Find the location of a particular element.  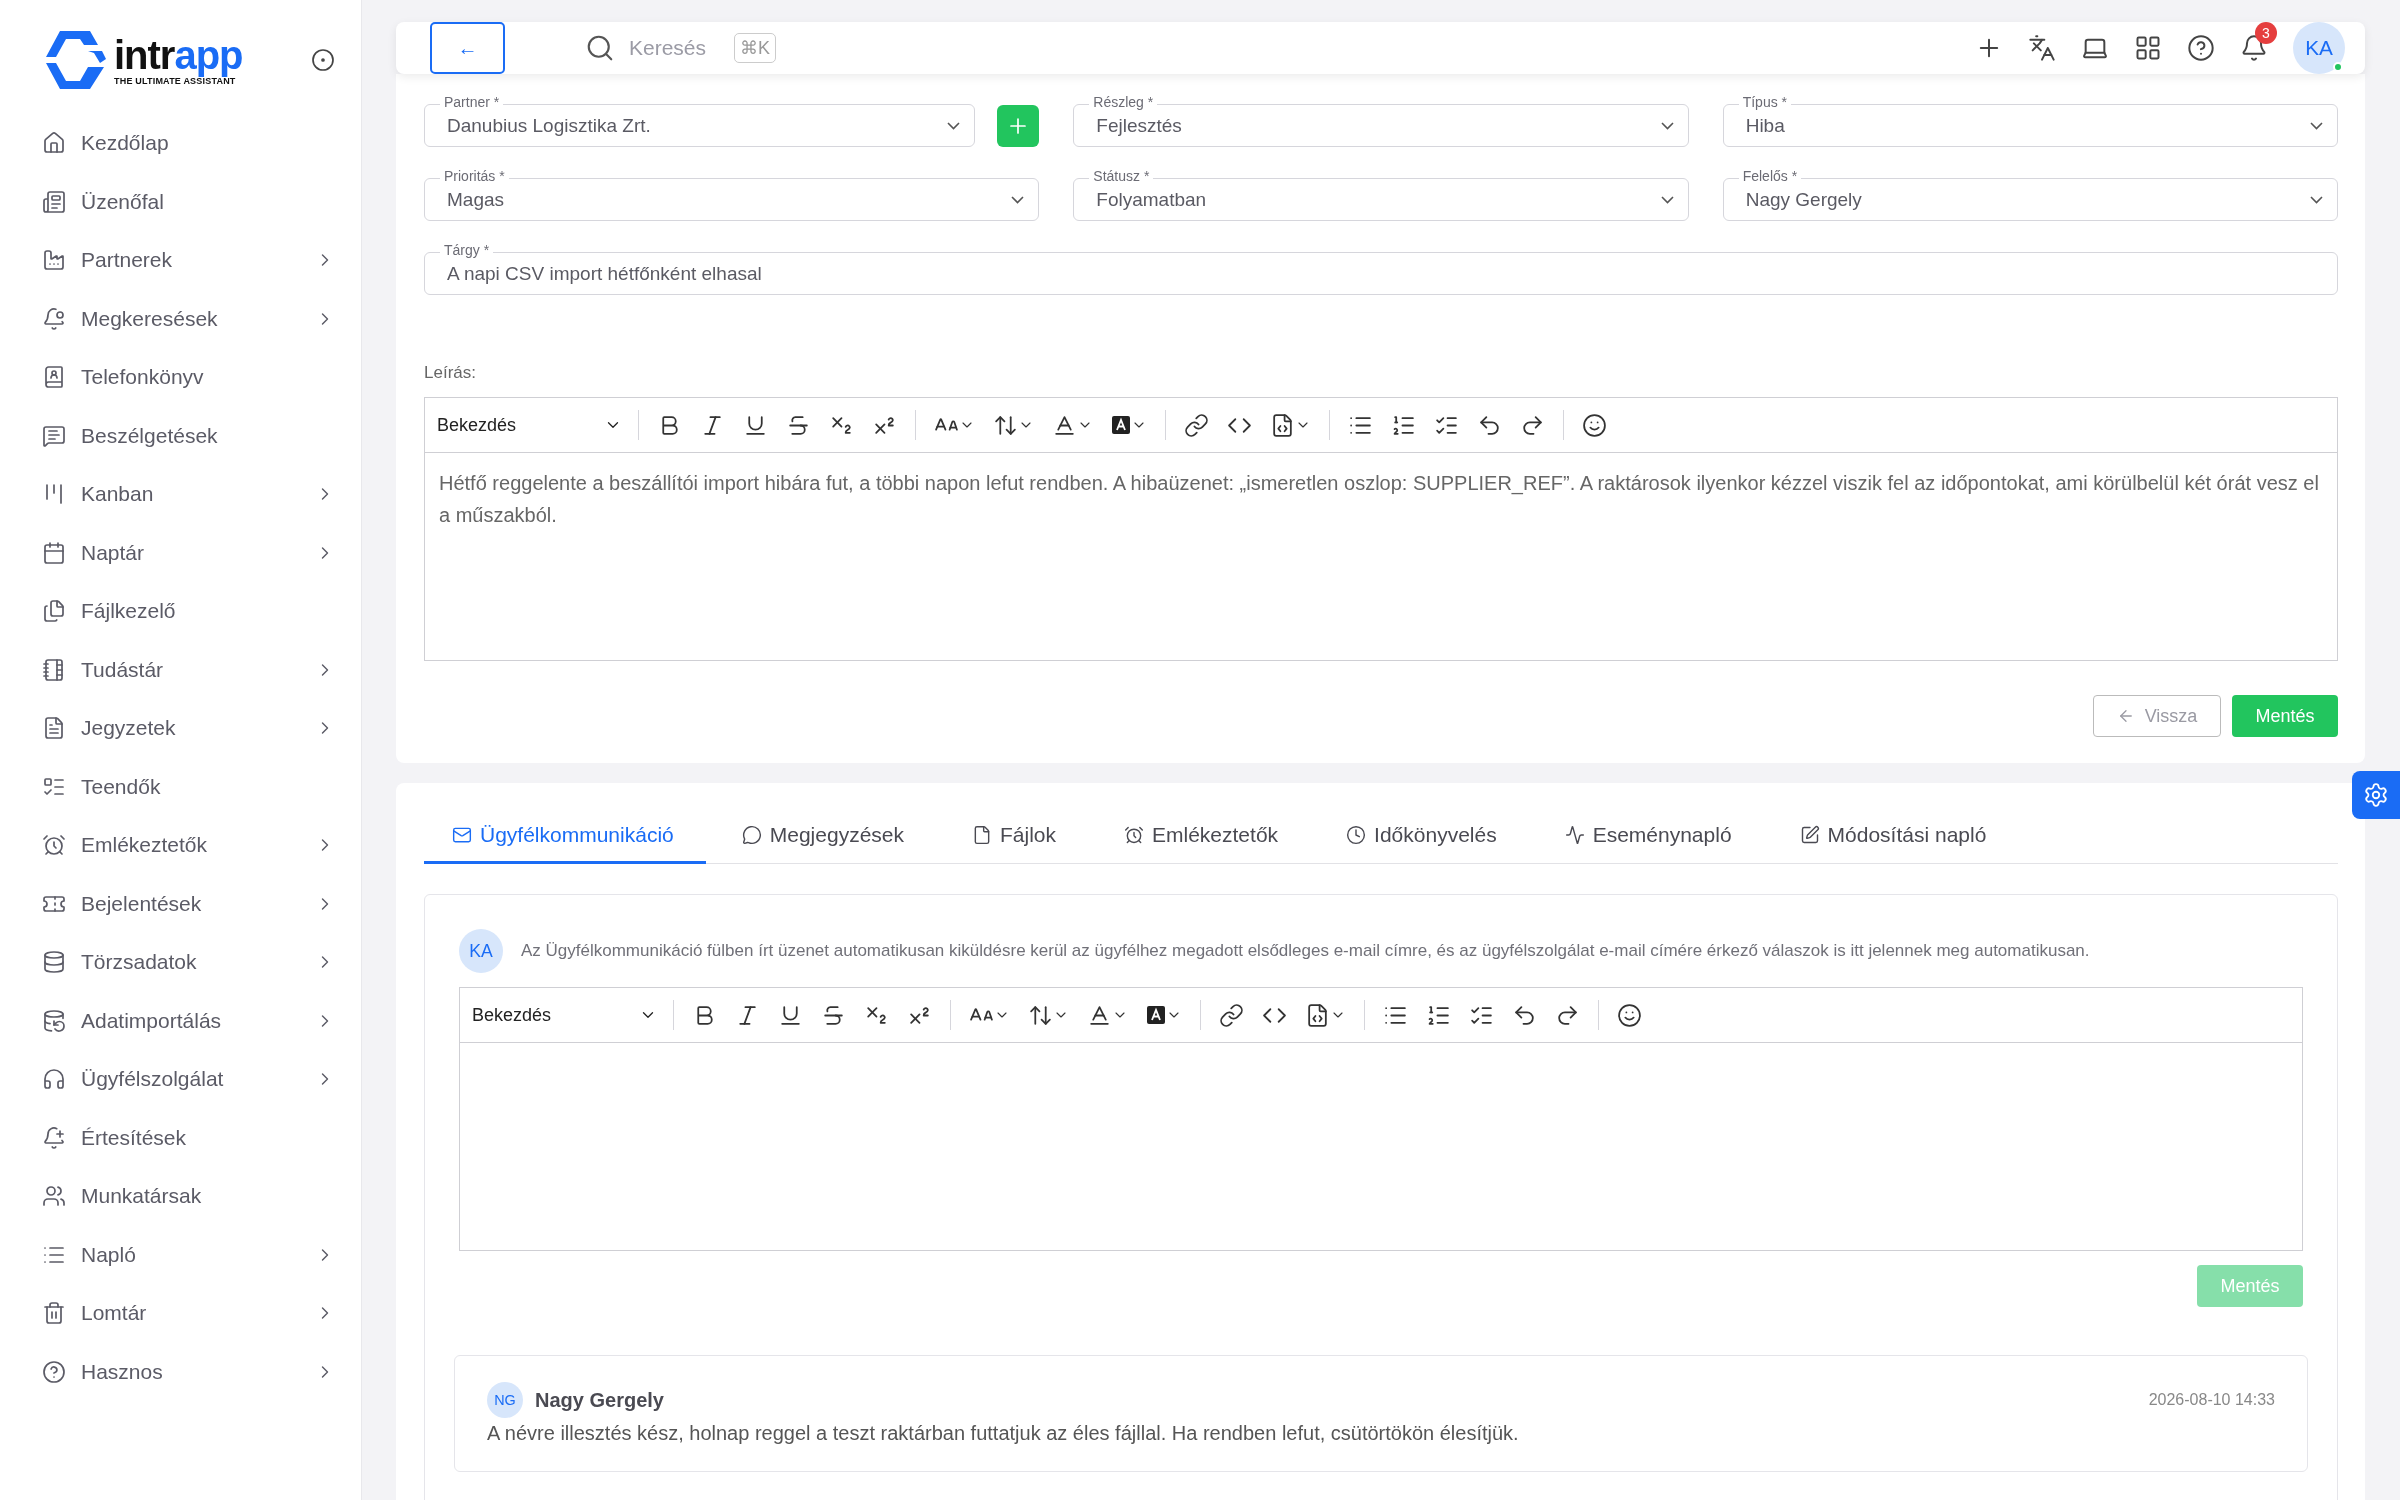

tab: Fájlok is located at coordinates (1016, 836).